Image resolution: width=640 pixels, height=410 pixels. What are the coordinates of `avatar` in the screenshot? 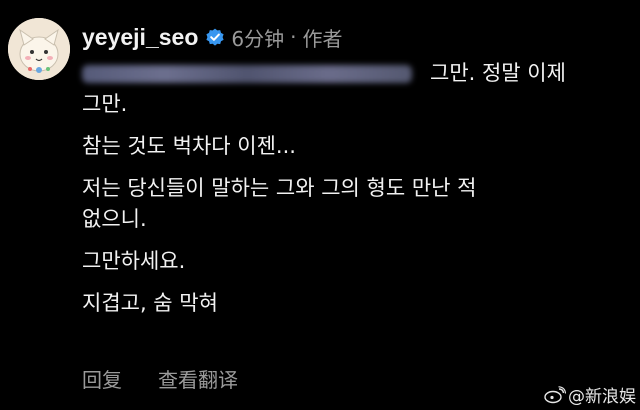 It's located at (39, 49).